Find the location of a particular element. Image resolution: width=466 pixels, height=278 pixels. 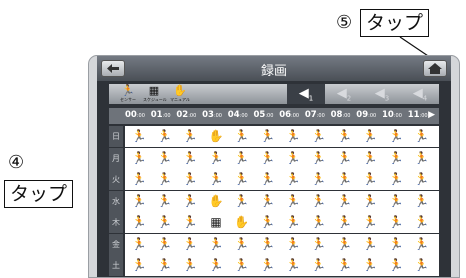

camera-tab-2: ◀2 is located at coordinates (344, 94).